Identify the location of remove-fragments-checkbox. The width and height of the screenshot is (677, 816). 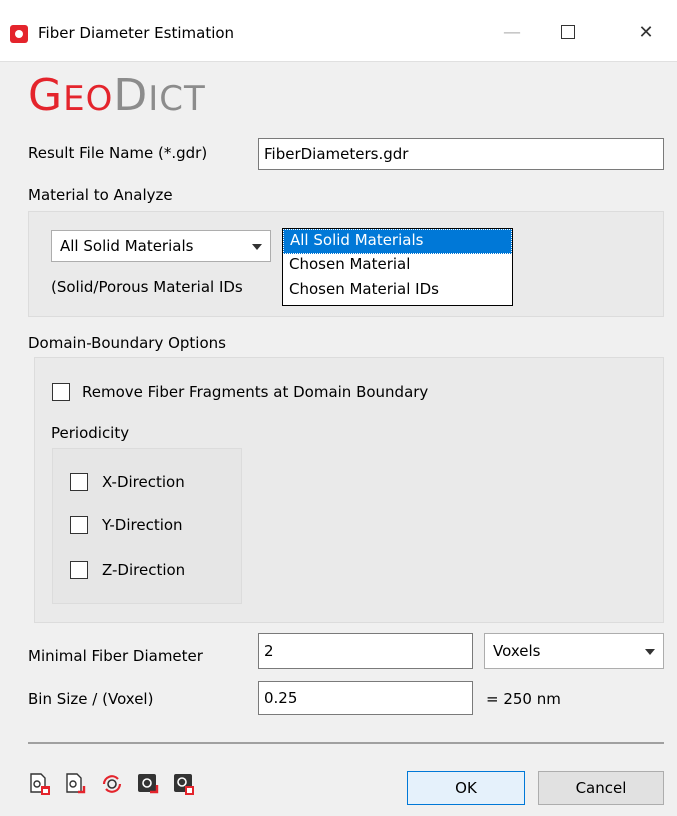
(61, 392).